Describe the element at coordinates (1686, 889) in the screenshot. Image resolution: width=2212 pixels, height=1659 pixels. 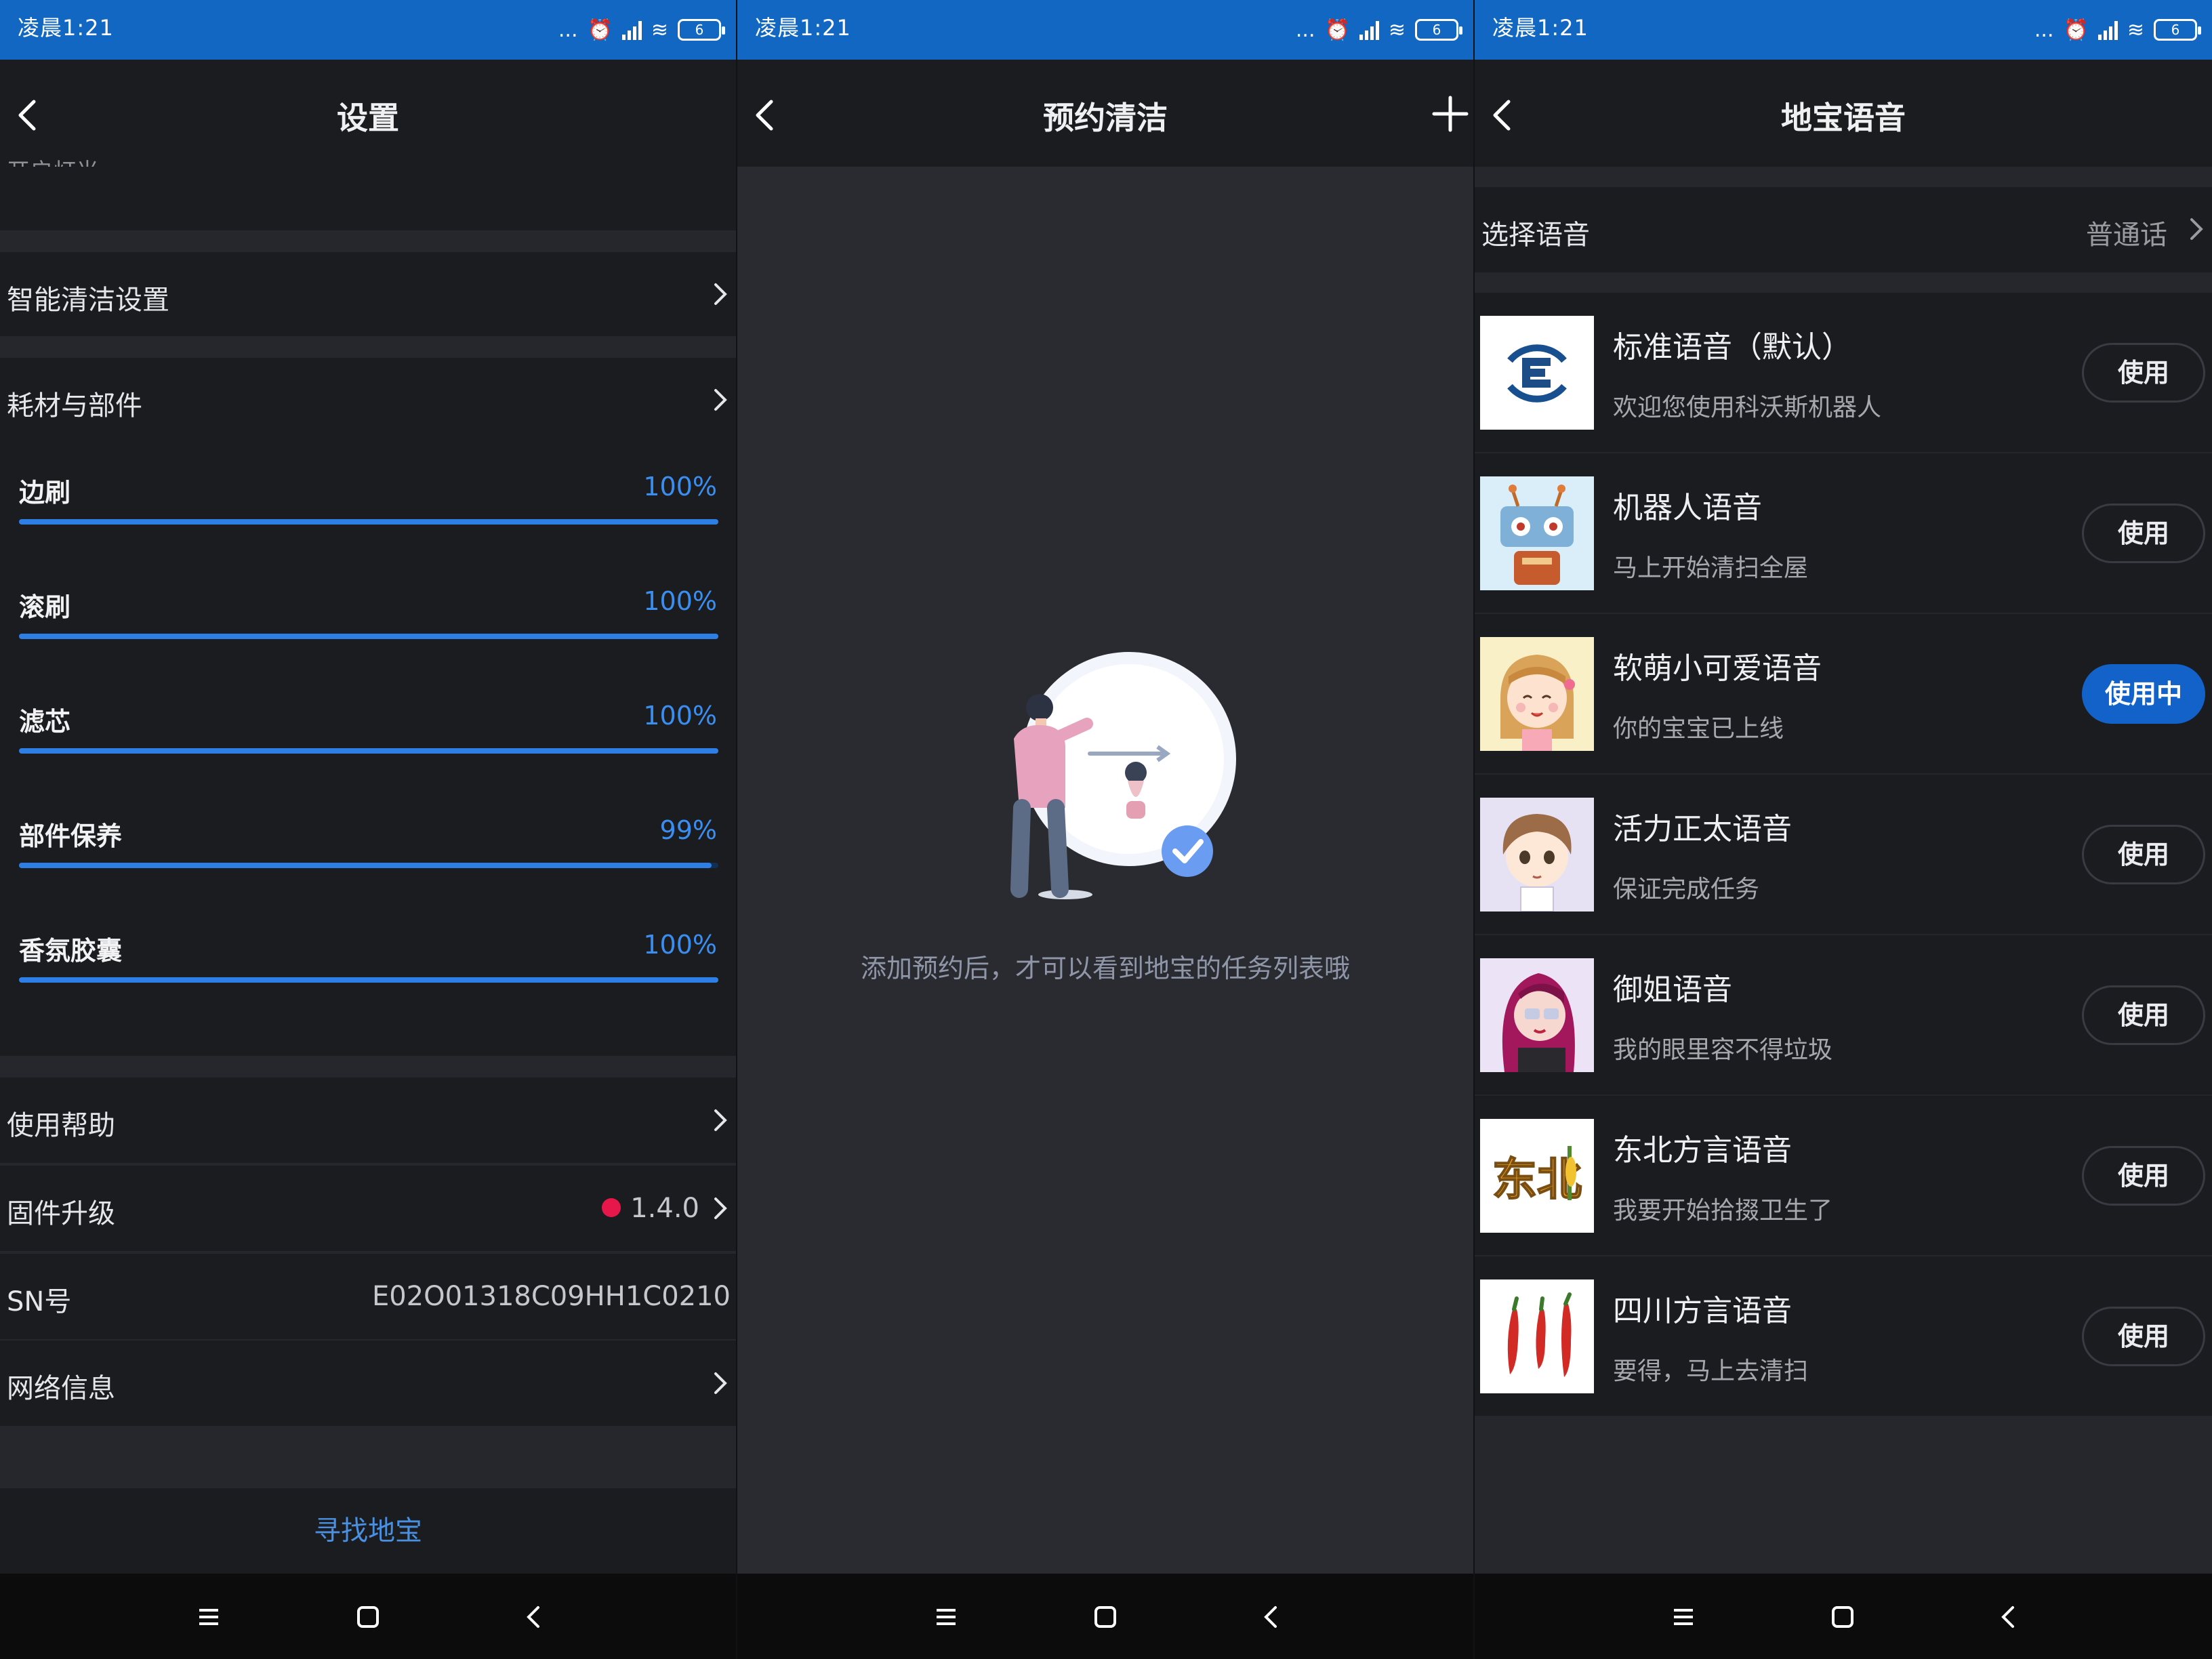
I see `voice-description: 保证完成任务` at that location.